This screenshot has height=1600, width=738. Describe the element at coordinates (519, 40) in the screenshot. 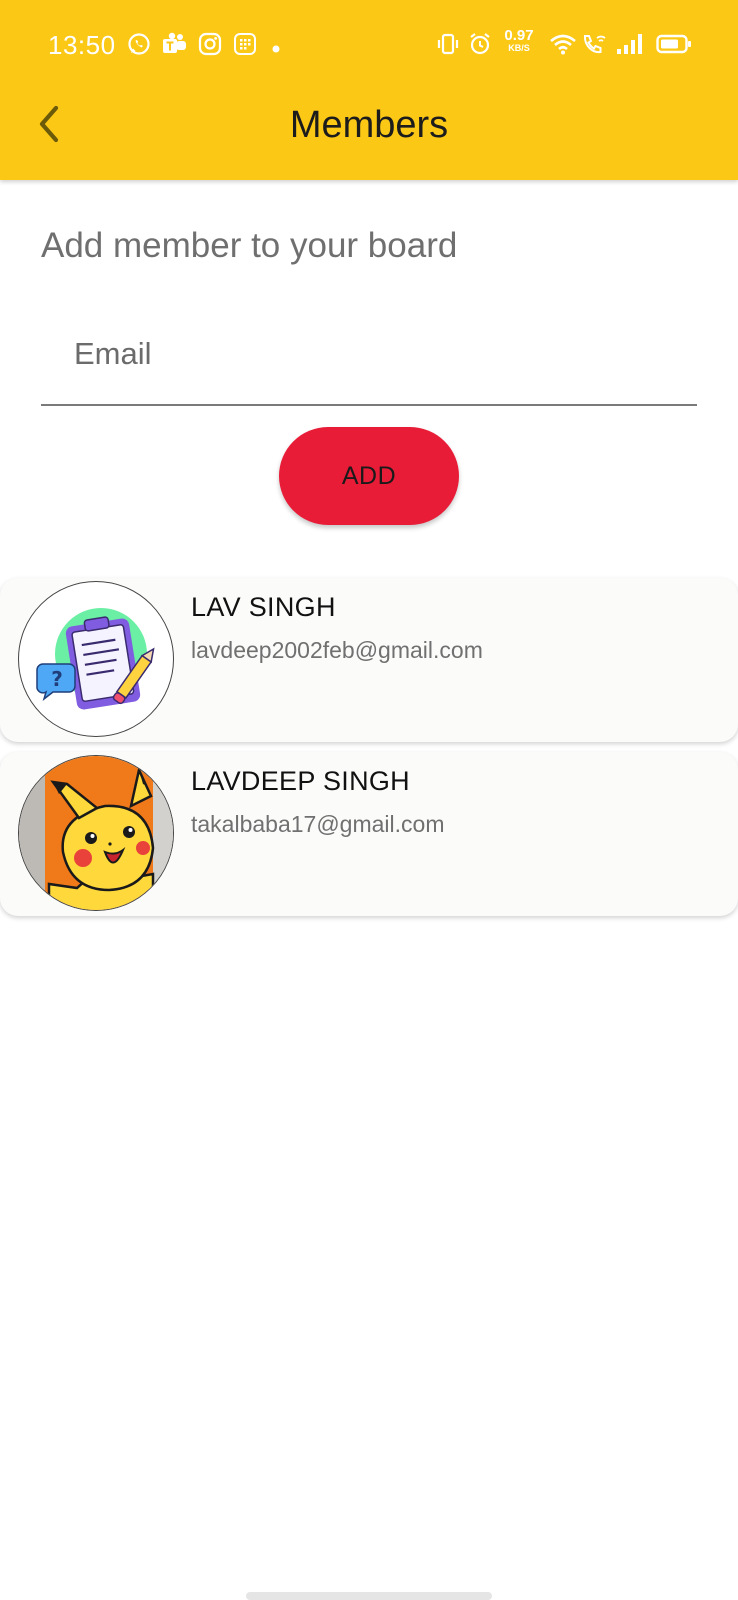

I see `net-speed: 0.97 KB/S` at that location.